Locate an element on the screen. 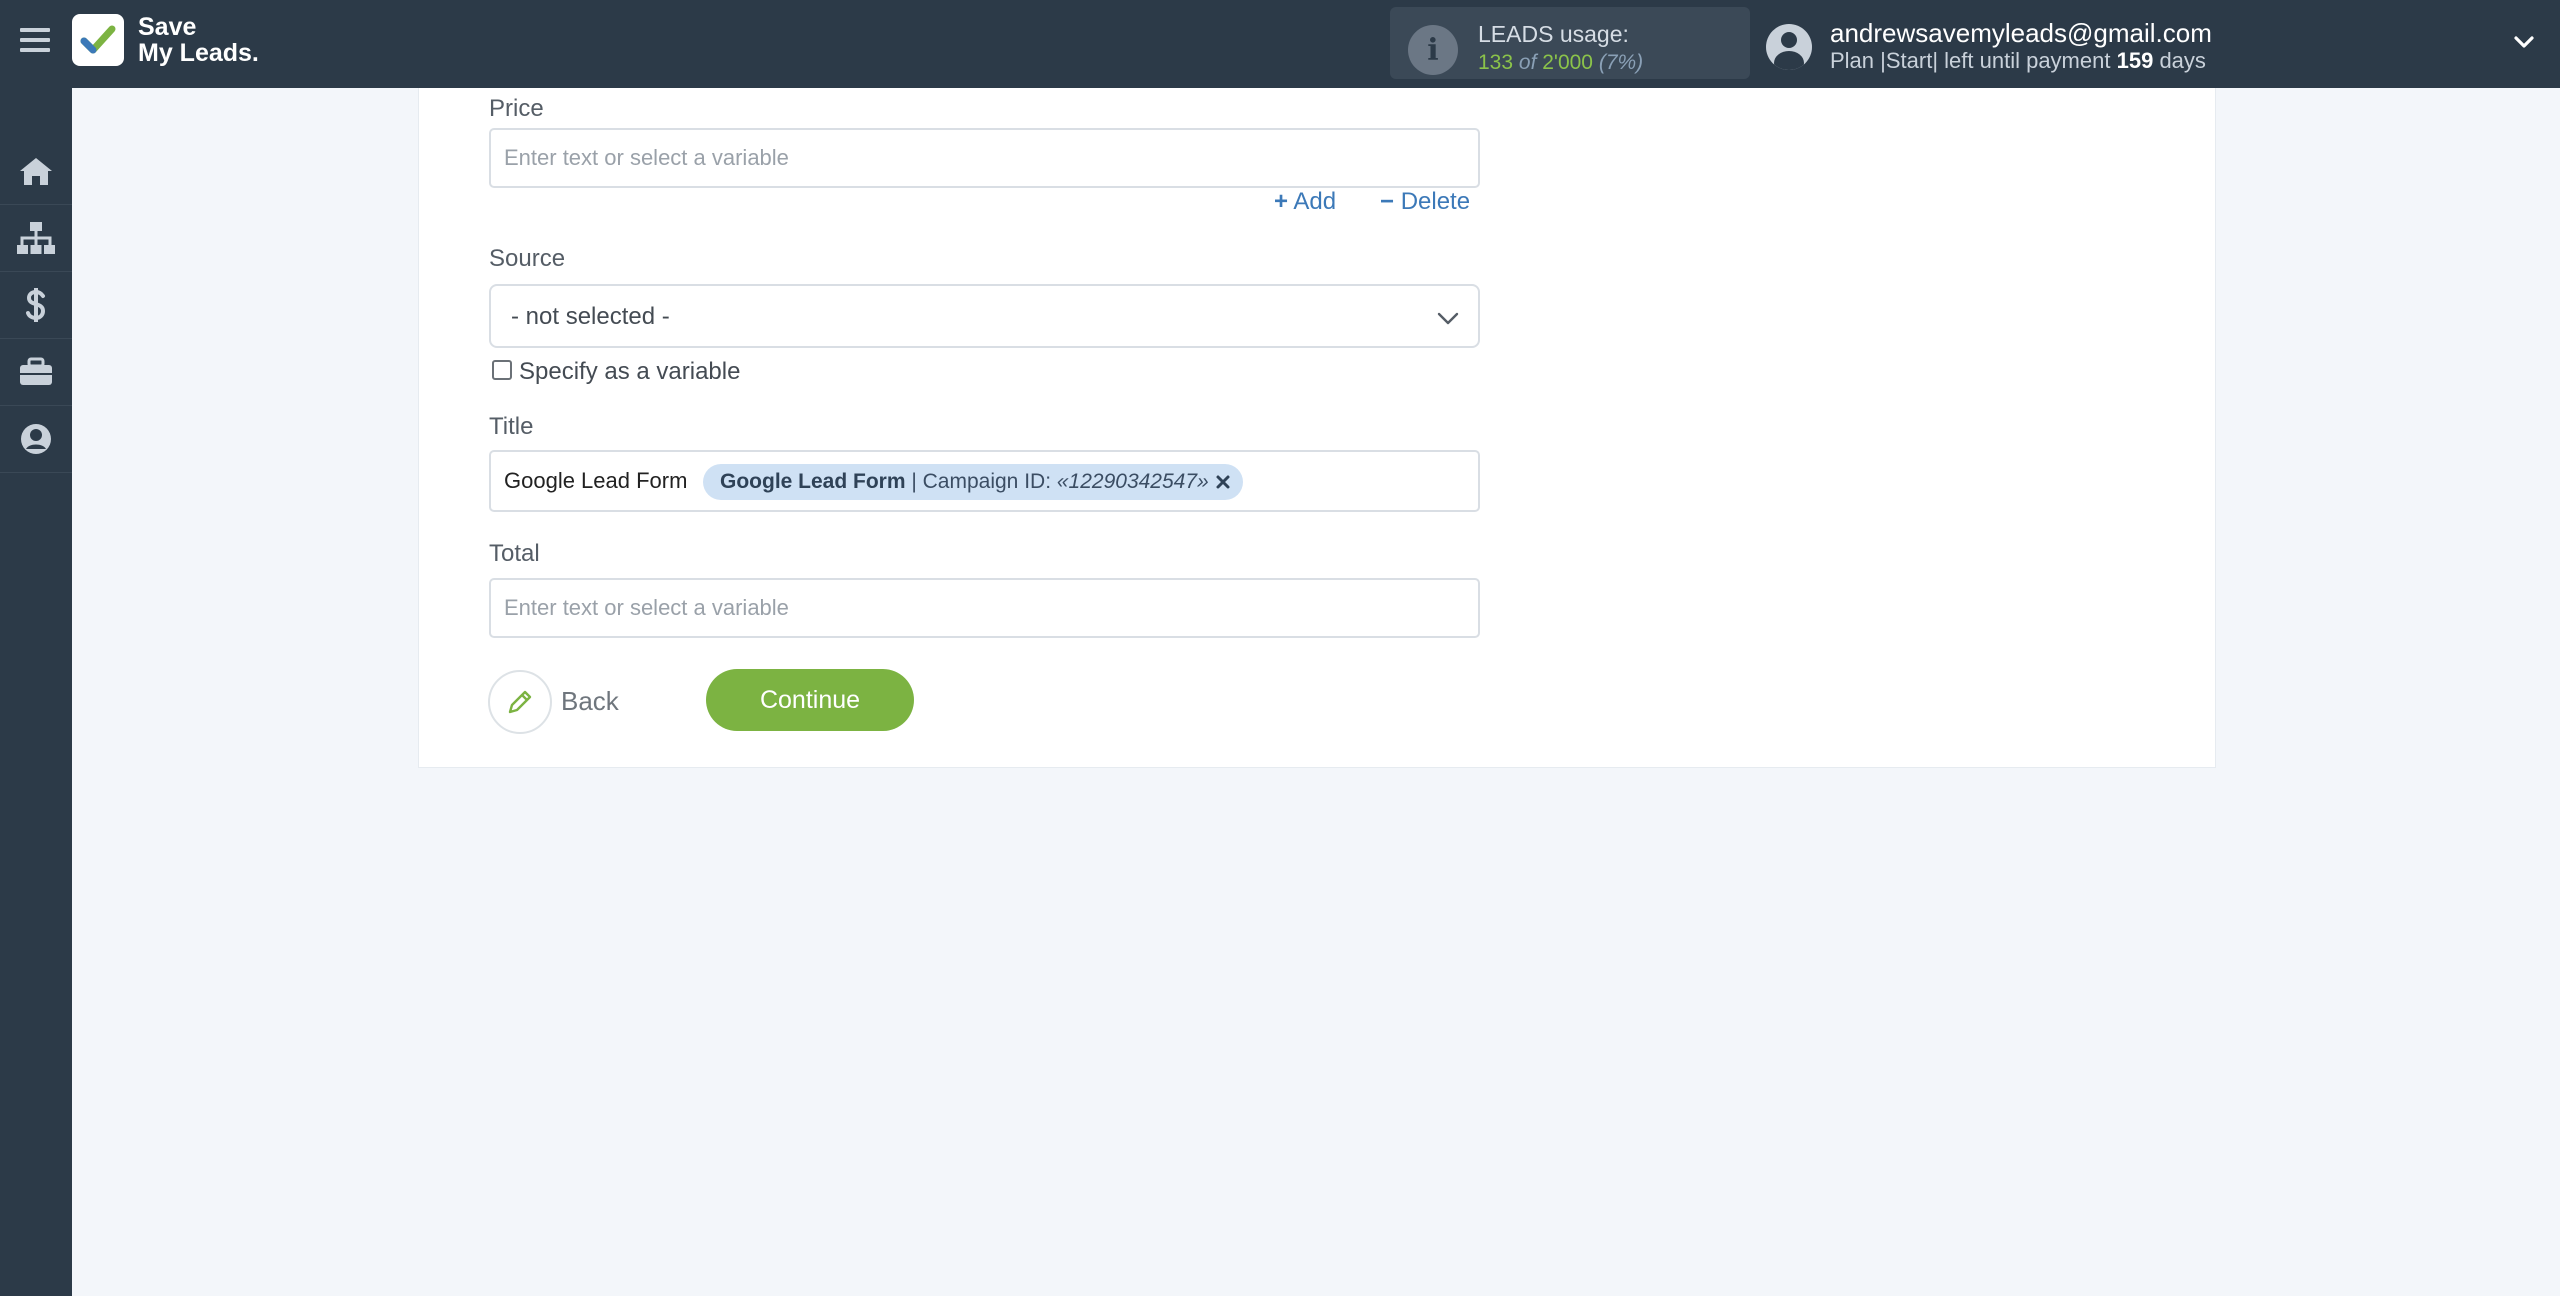 The image size is (2560, 1296). leads-usage-panel: i LEADS usage: 133 of 2'000 (7%) is located at coordinates (1570, 43).